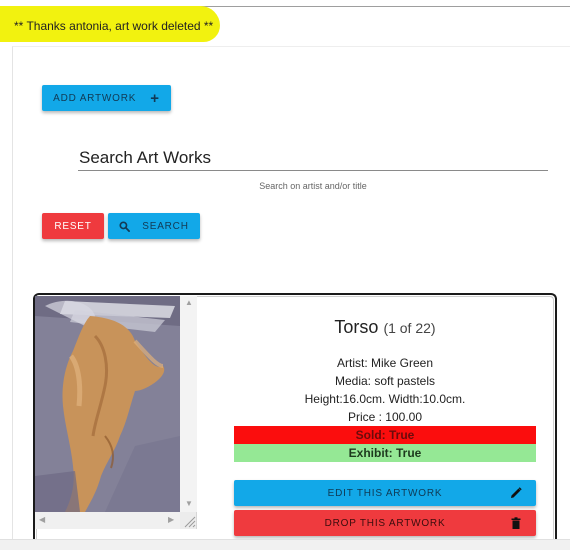 The width and height of the screenshot is (570, 550). Describe the element at coordinates (385, 399) in the screenshot. I see `artwork-dimensions: Height:16.0cm. Width:10.0cm.` at that location.